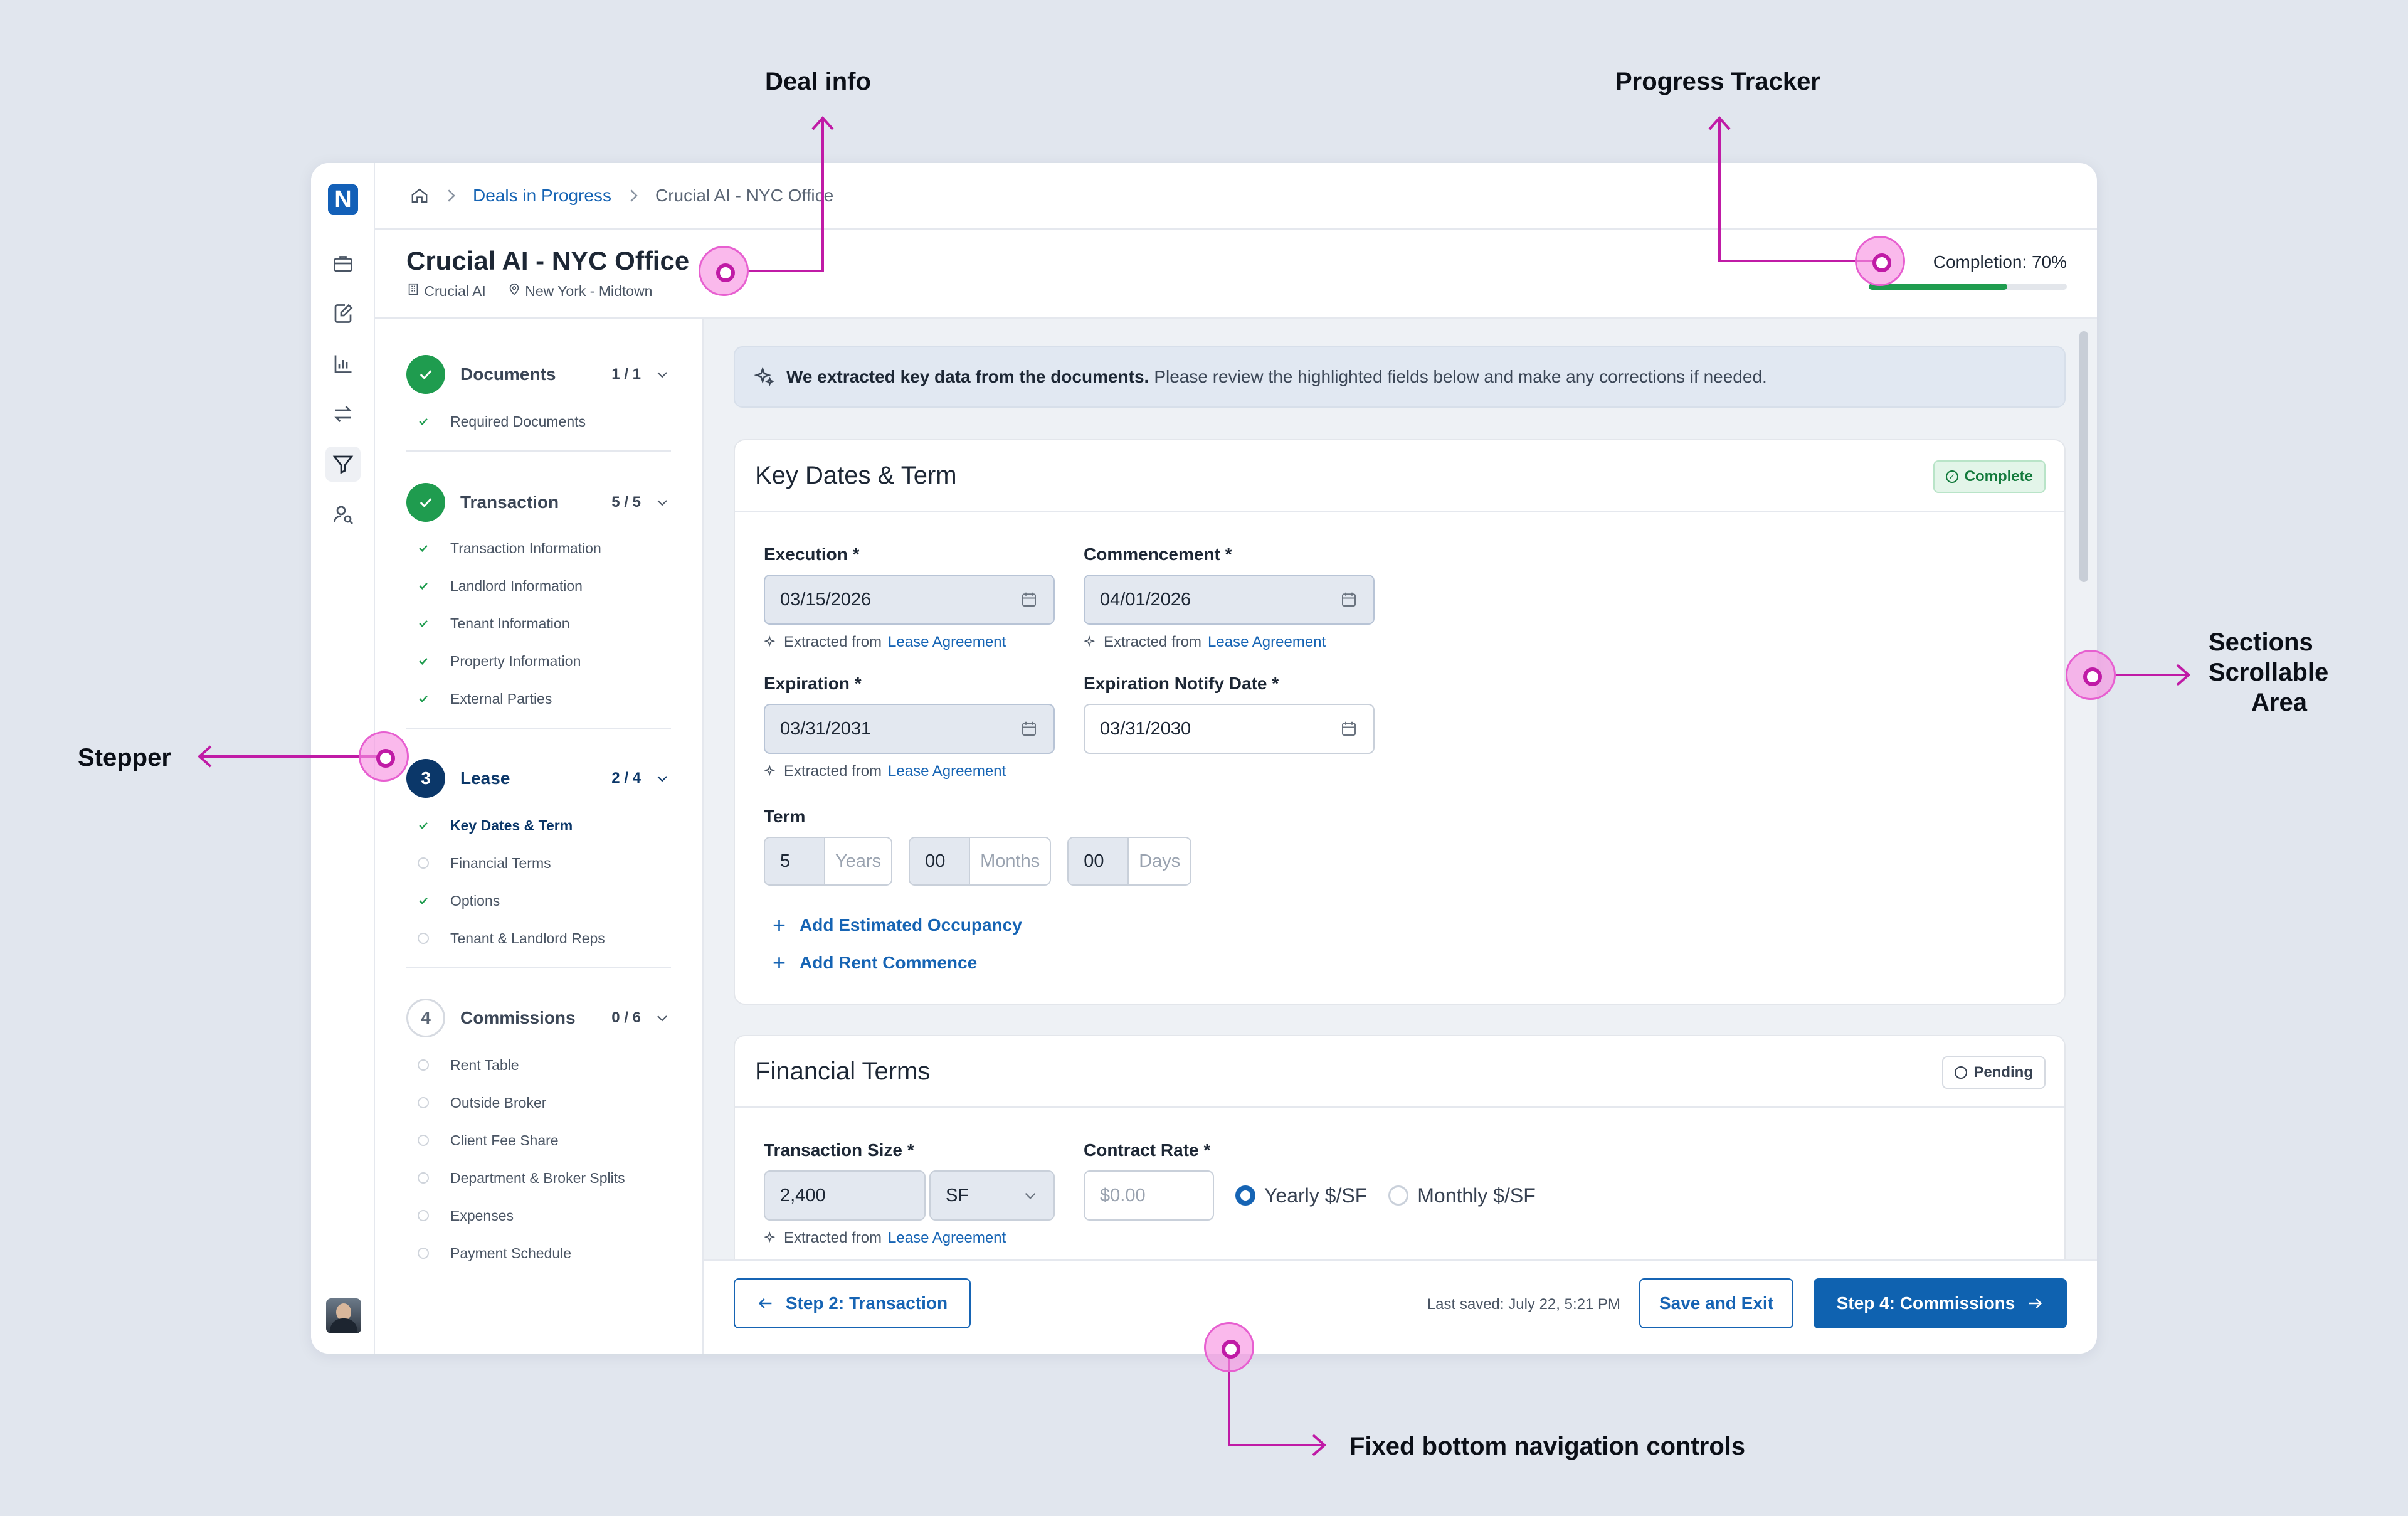  I want to click on transfer-arrows-icon, so click(343, 414).